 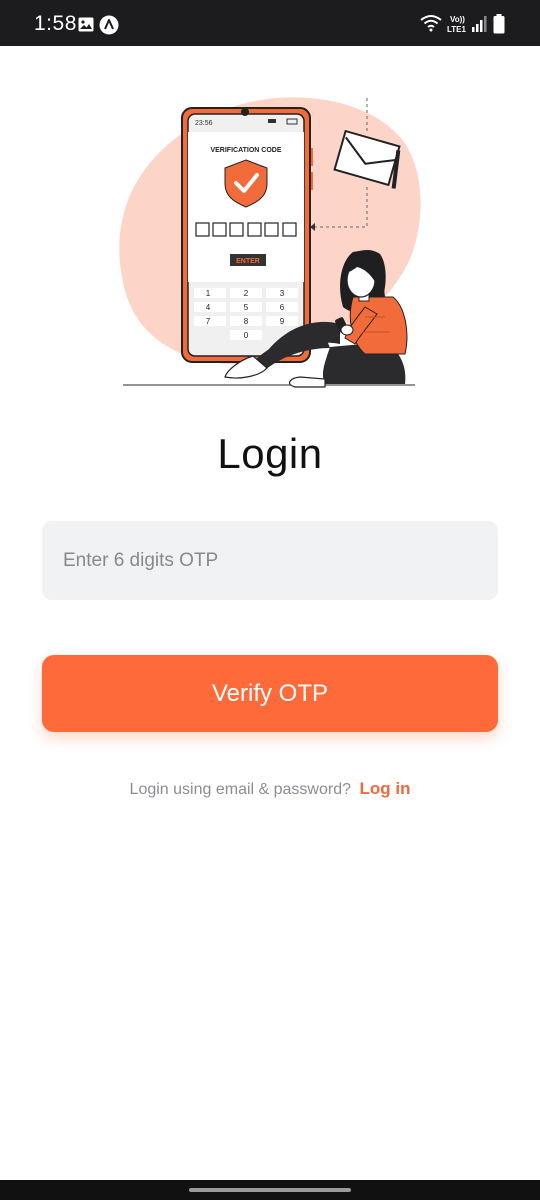 I want to click on wifi-icon, so click(x=431, y=23).